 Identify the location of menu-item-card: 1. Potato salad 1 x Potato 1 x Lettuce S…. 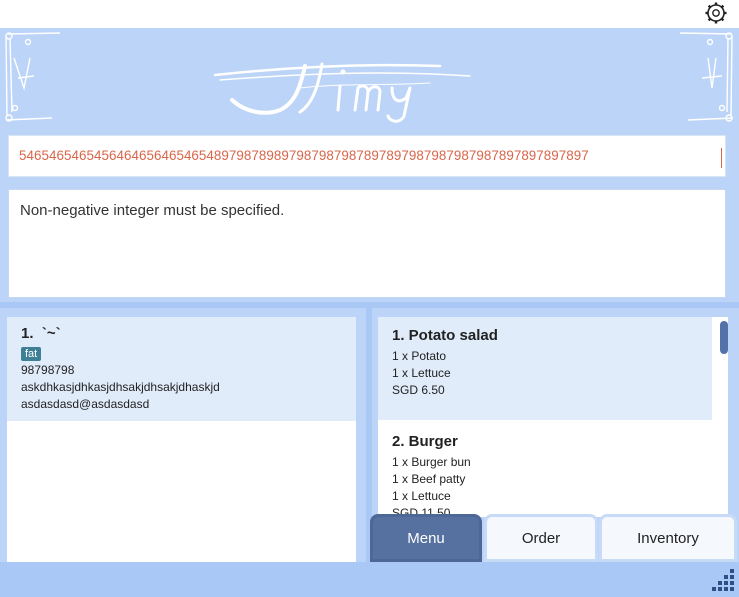
(545, 368).